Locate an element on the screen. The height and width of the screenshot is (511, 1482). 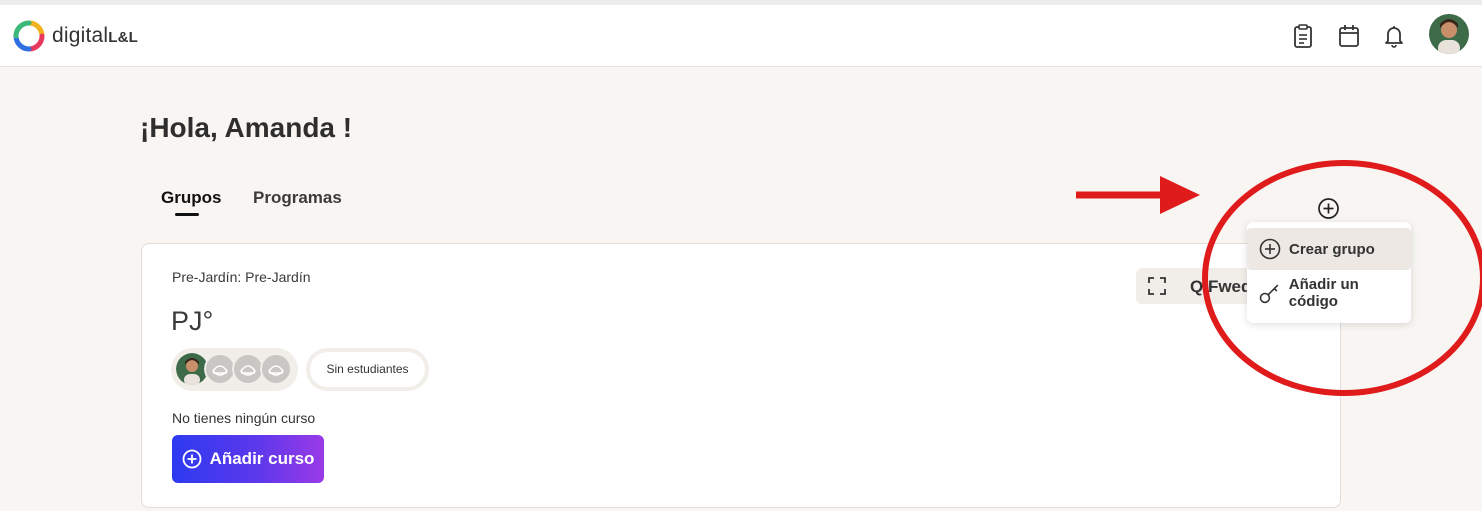
group-title: PJ° is located at coordinates (192, 321).